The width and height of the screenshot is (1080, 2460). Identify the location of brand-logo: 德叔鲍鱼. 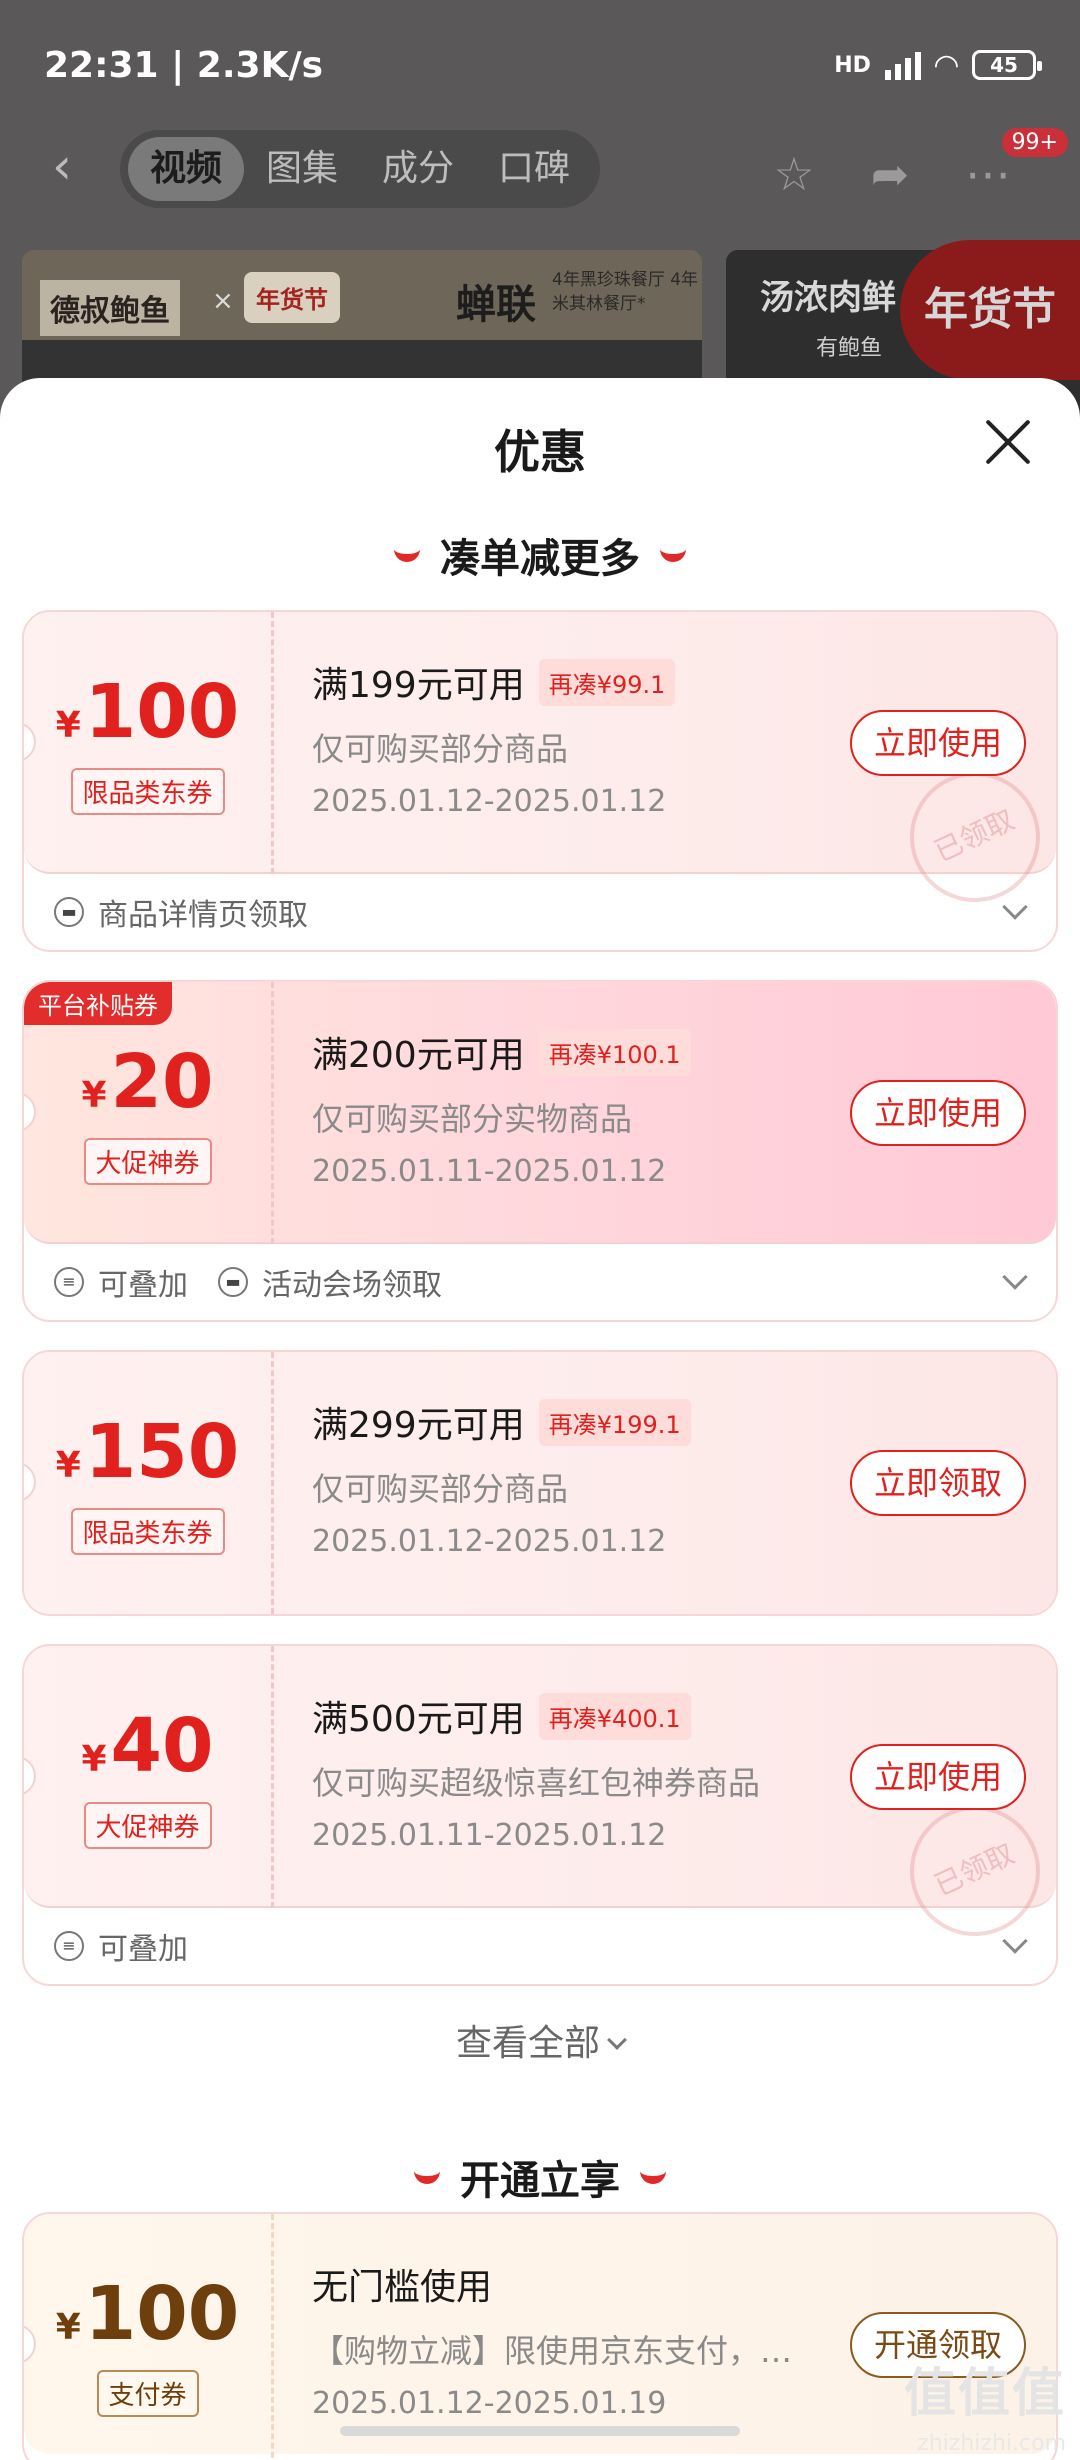
(110, 308).